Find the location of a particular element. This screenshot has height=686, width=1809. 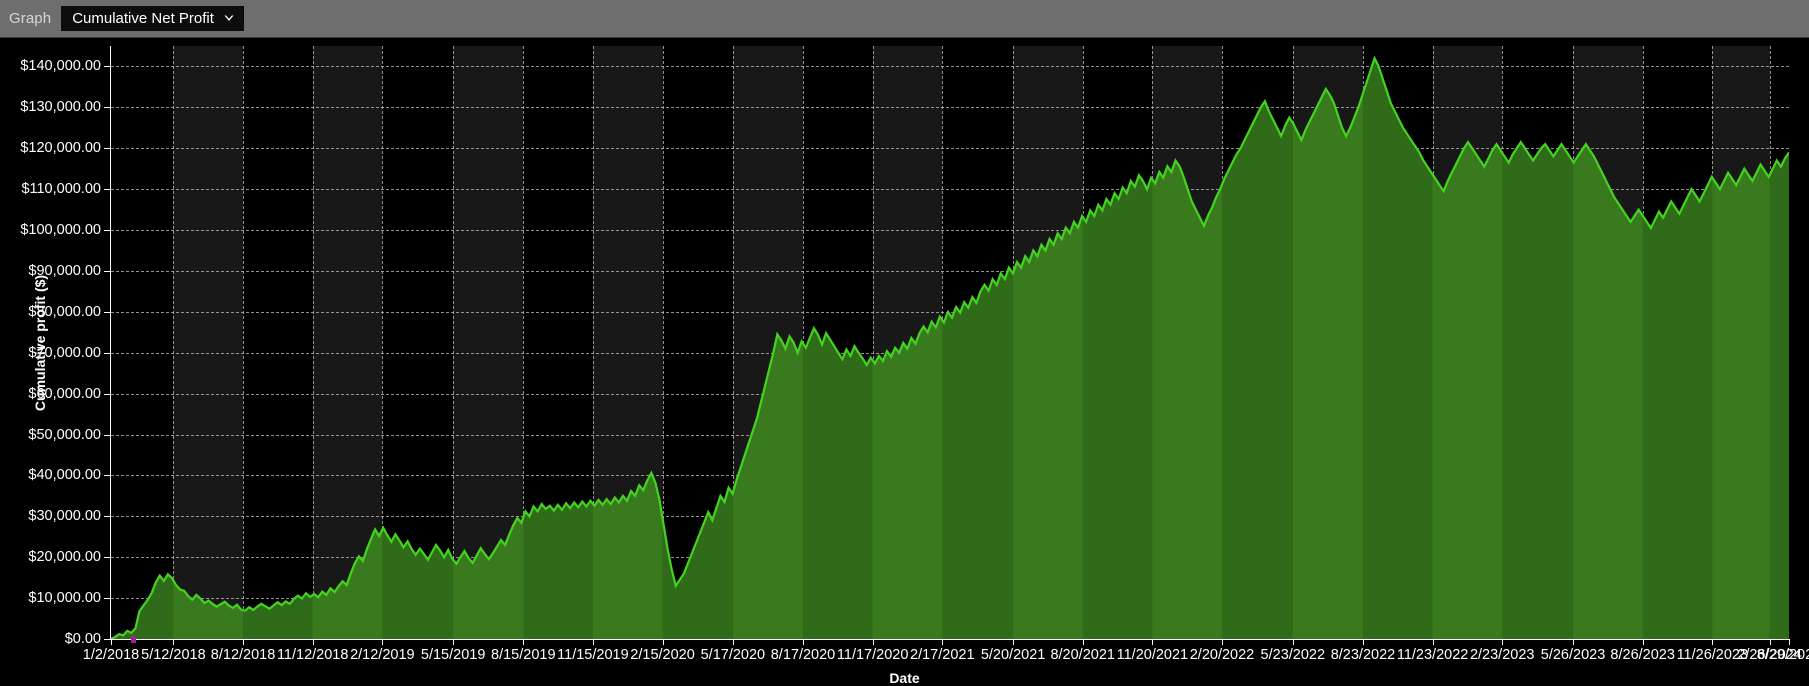

x-axis-label: 2/23/2023 is located at coordinates (1502, 655).